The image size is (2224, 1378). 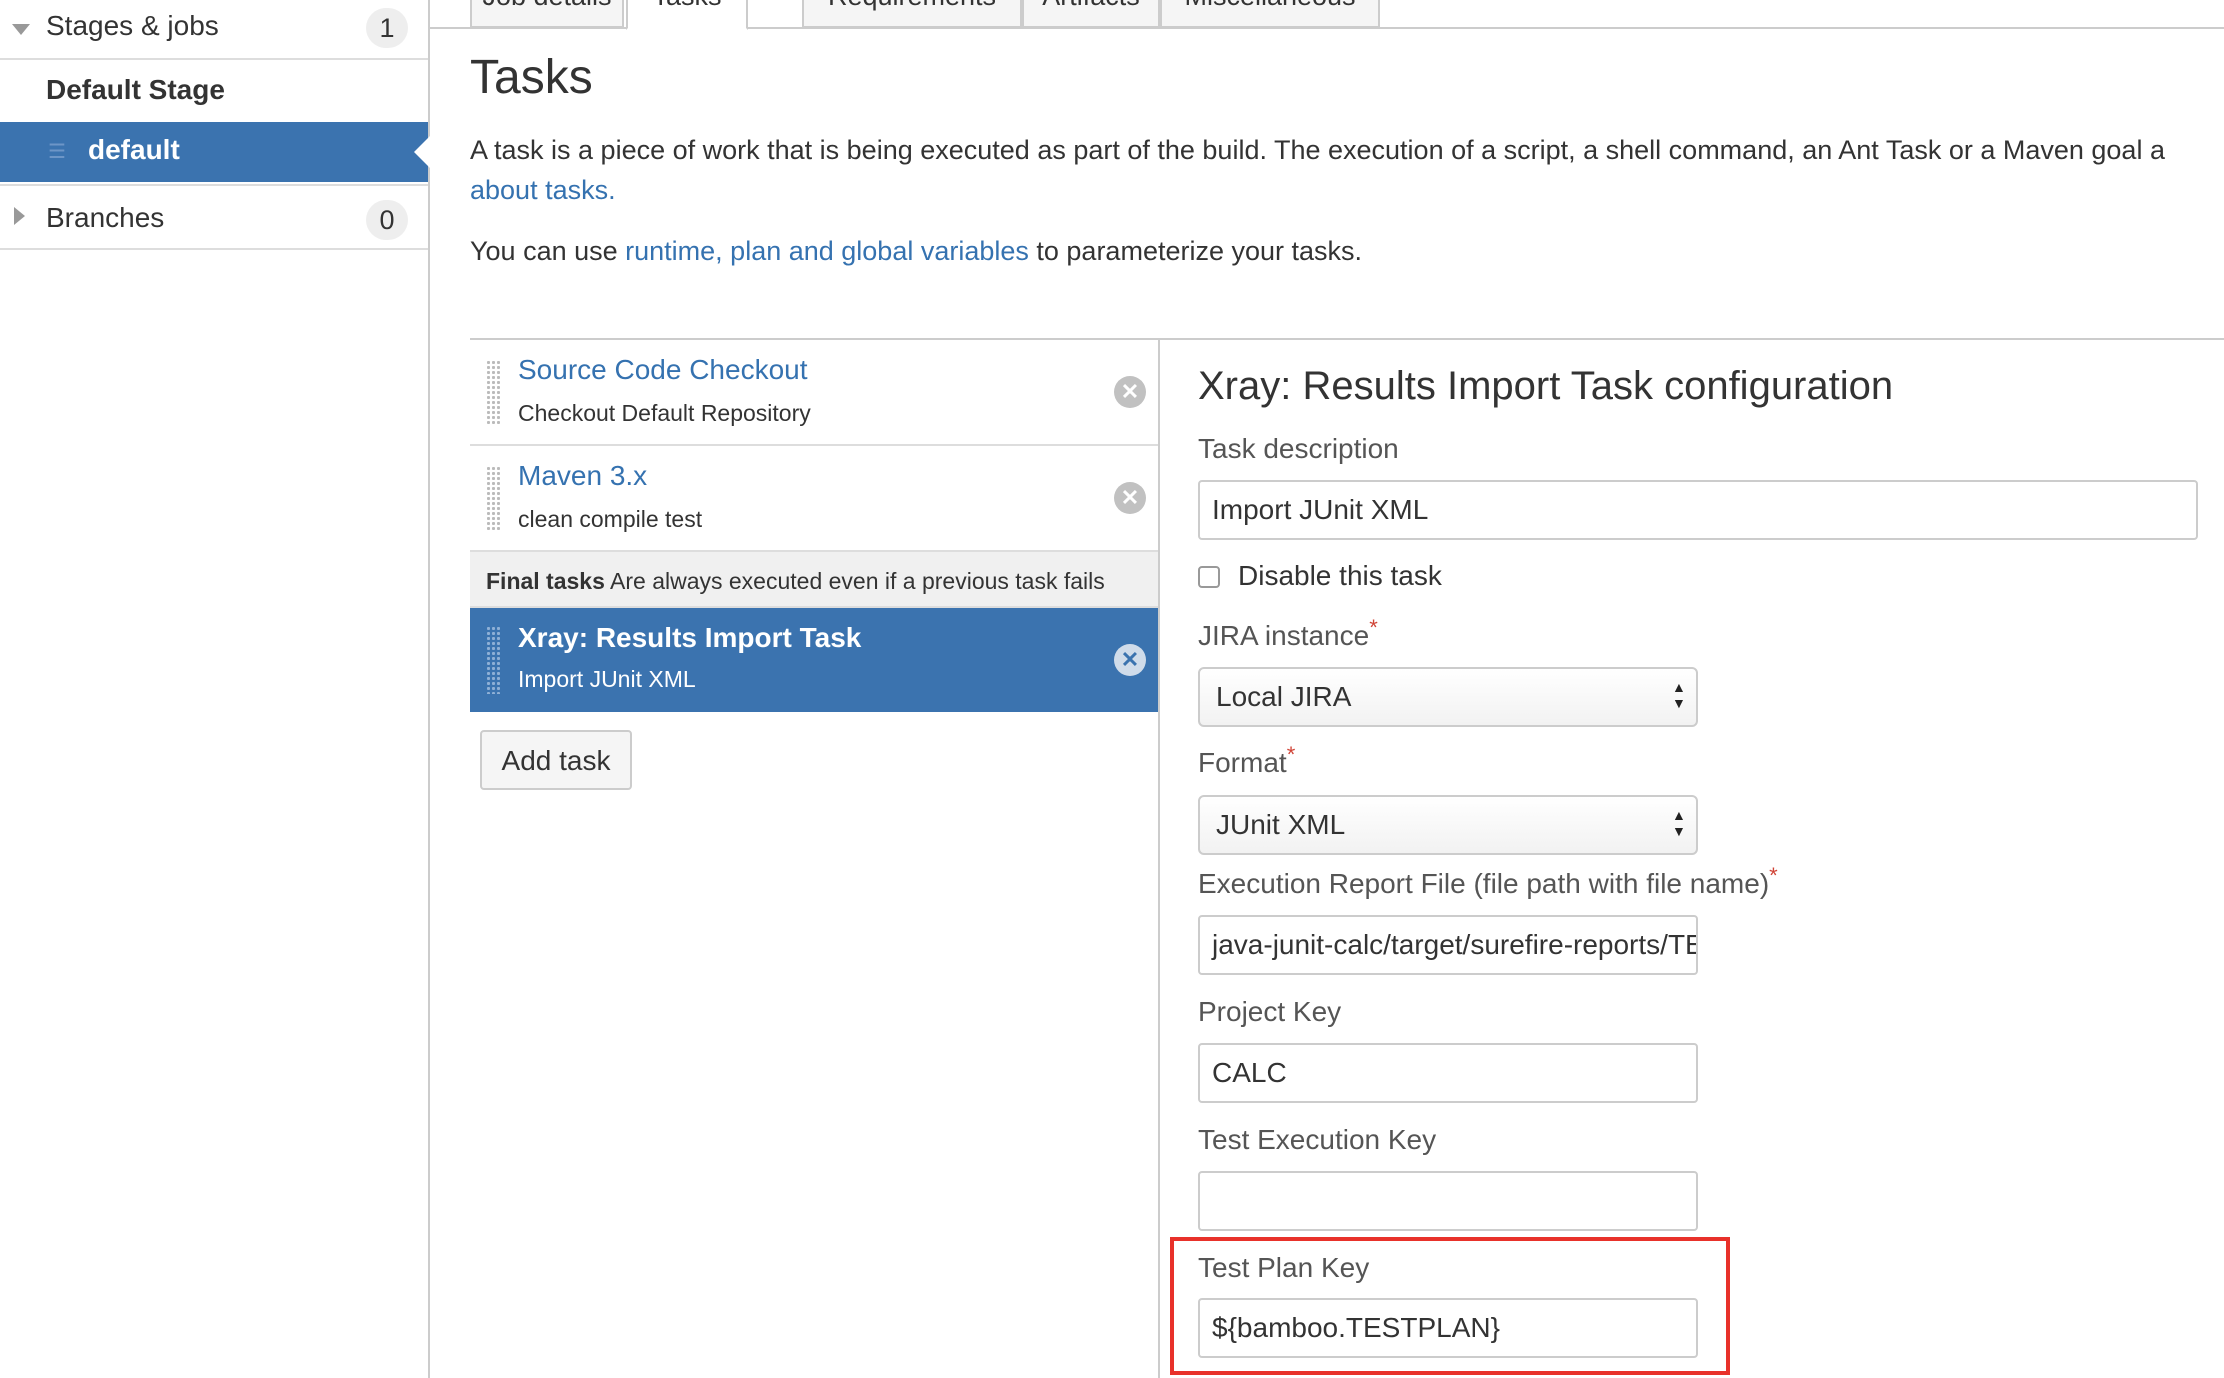 I want to click on task-title: Maven 3.x, so click(x=582, y=476).